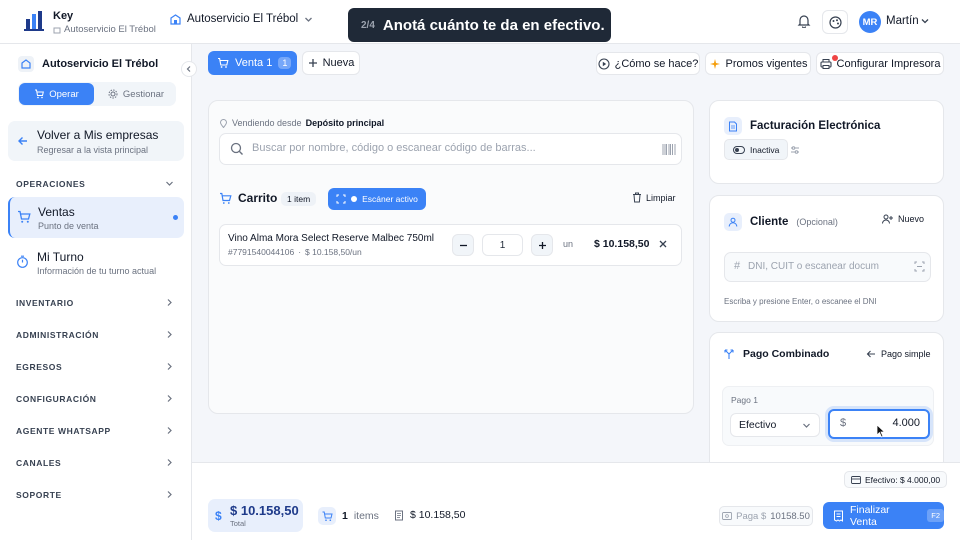 This screenshot has height=540, width=960. I want to click on palette-button, so click(835, 22).